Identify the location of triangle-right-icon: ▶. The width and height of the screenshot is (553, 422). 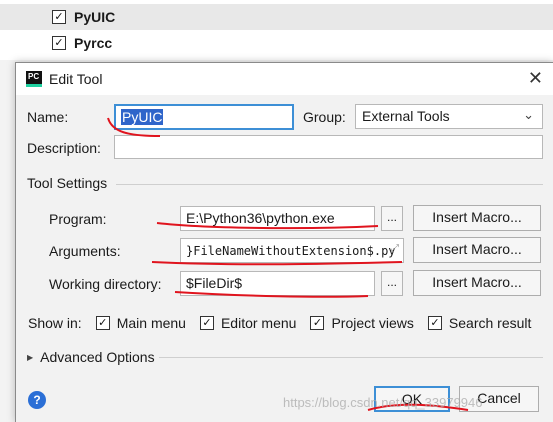
(30, 357).